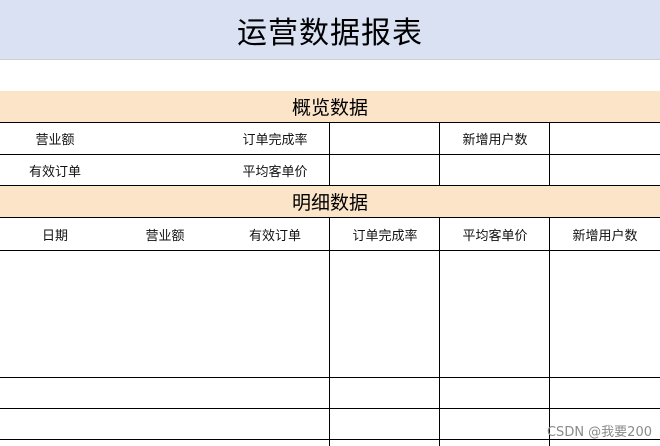  I want to click on detail-section-title: 明细数据, so click(330, 201).